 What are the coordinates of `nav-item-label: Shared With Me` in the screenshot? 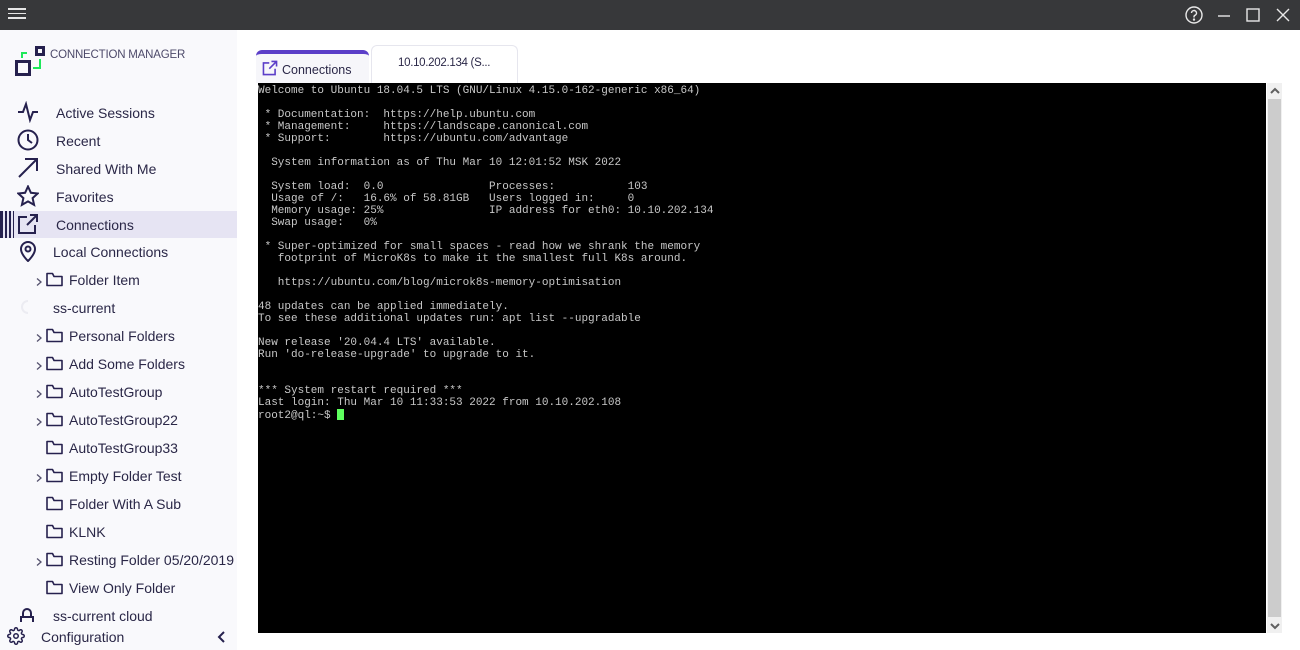 It's located at (106, 168).